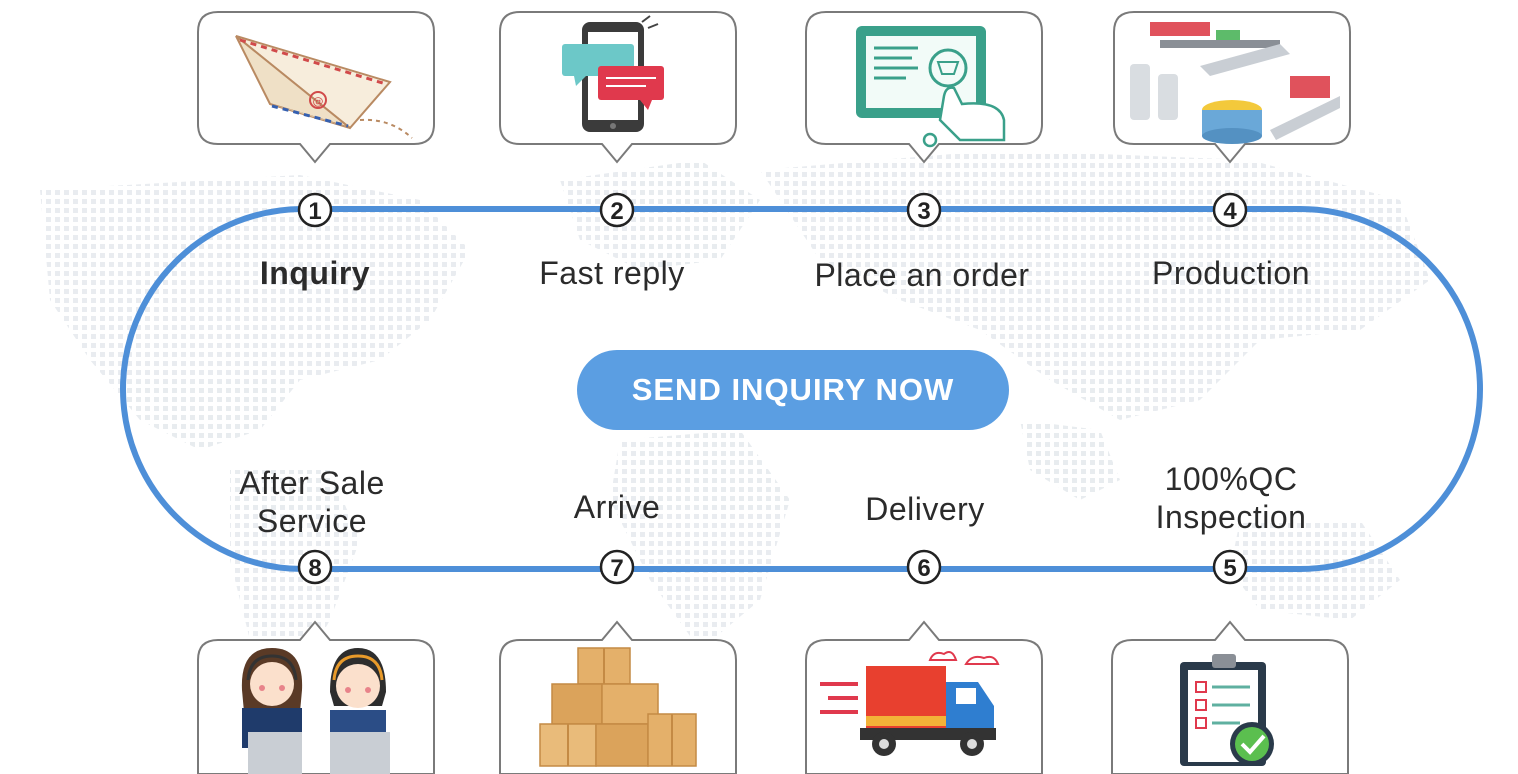  I want to click on step-marker-3: 3, so click(924, 210).